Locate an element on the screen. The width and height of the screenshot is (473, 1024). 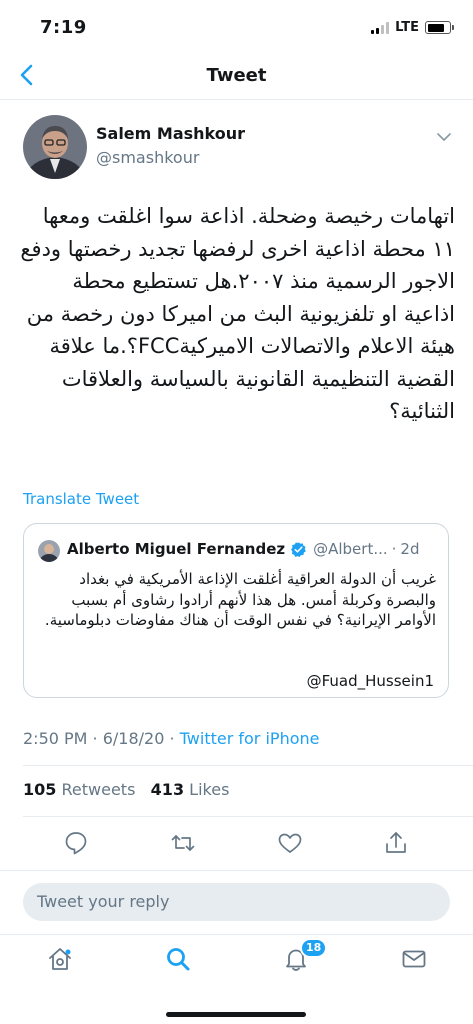
reply-input: Tweet your reply is located at coordinates (236, 902).